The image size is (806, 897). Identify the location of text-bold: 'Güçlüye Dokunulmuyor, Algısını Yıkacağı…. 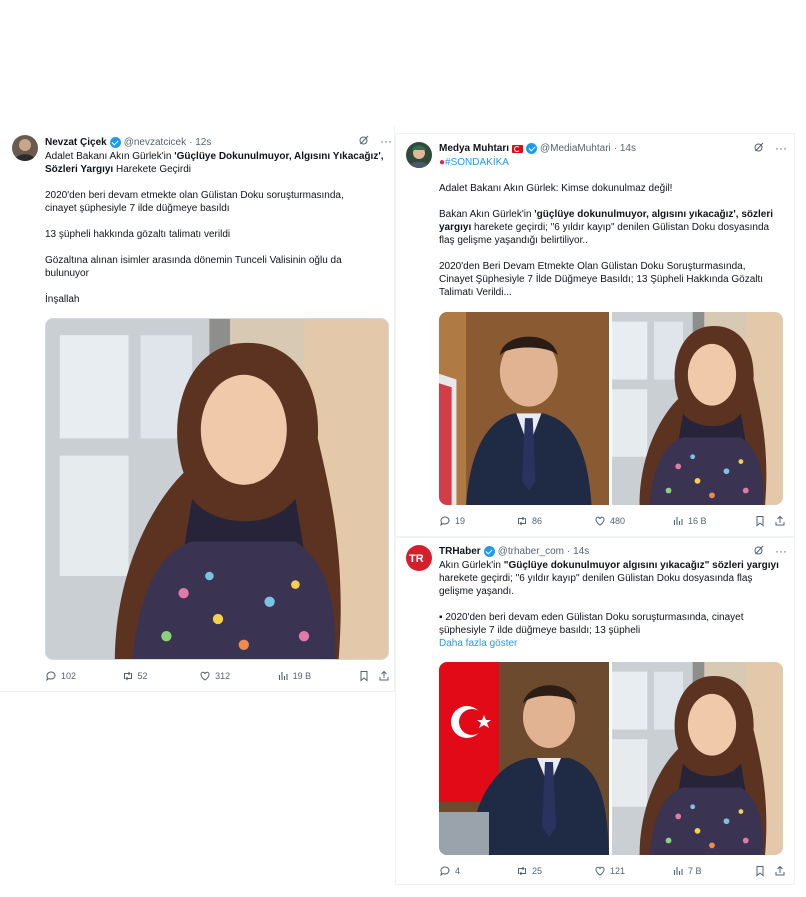
(279, 156).